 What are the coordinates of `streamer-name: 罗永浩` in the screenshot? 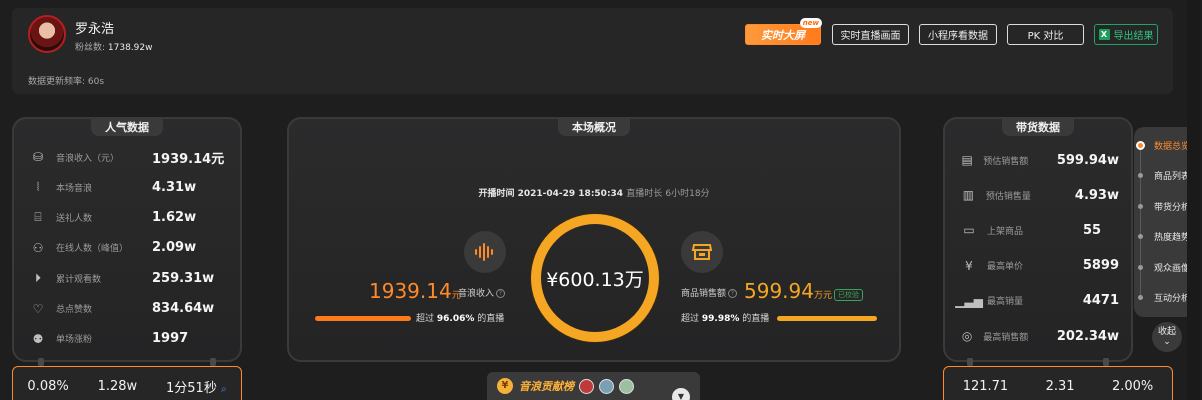 It's located at (95, 29).